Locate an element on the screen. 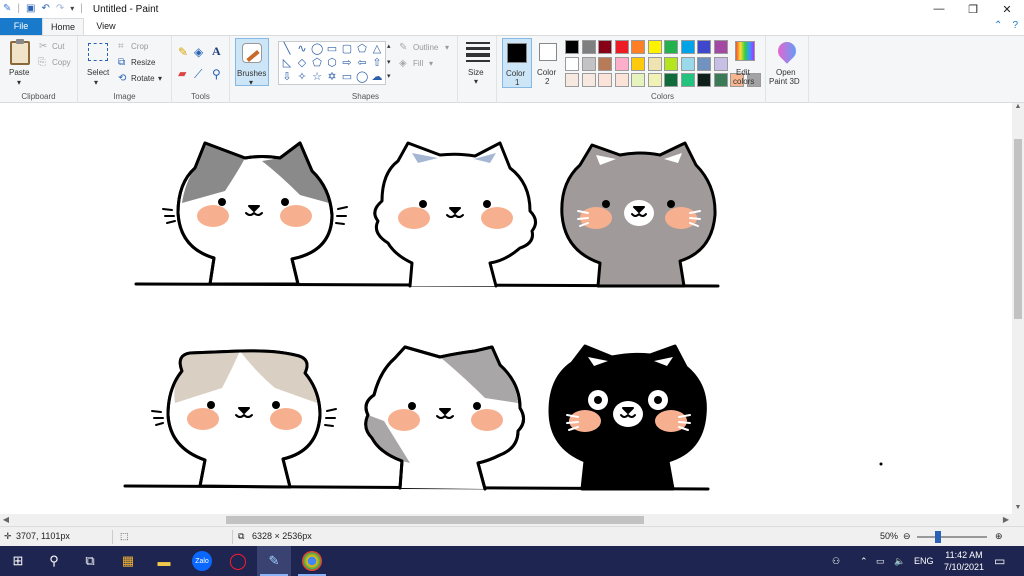 This screenshot has height=576, width=1024. minimize-icon: — is located at coordinates (939, 9).